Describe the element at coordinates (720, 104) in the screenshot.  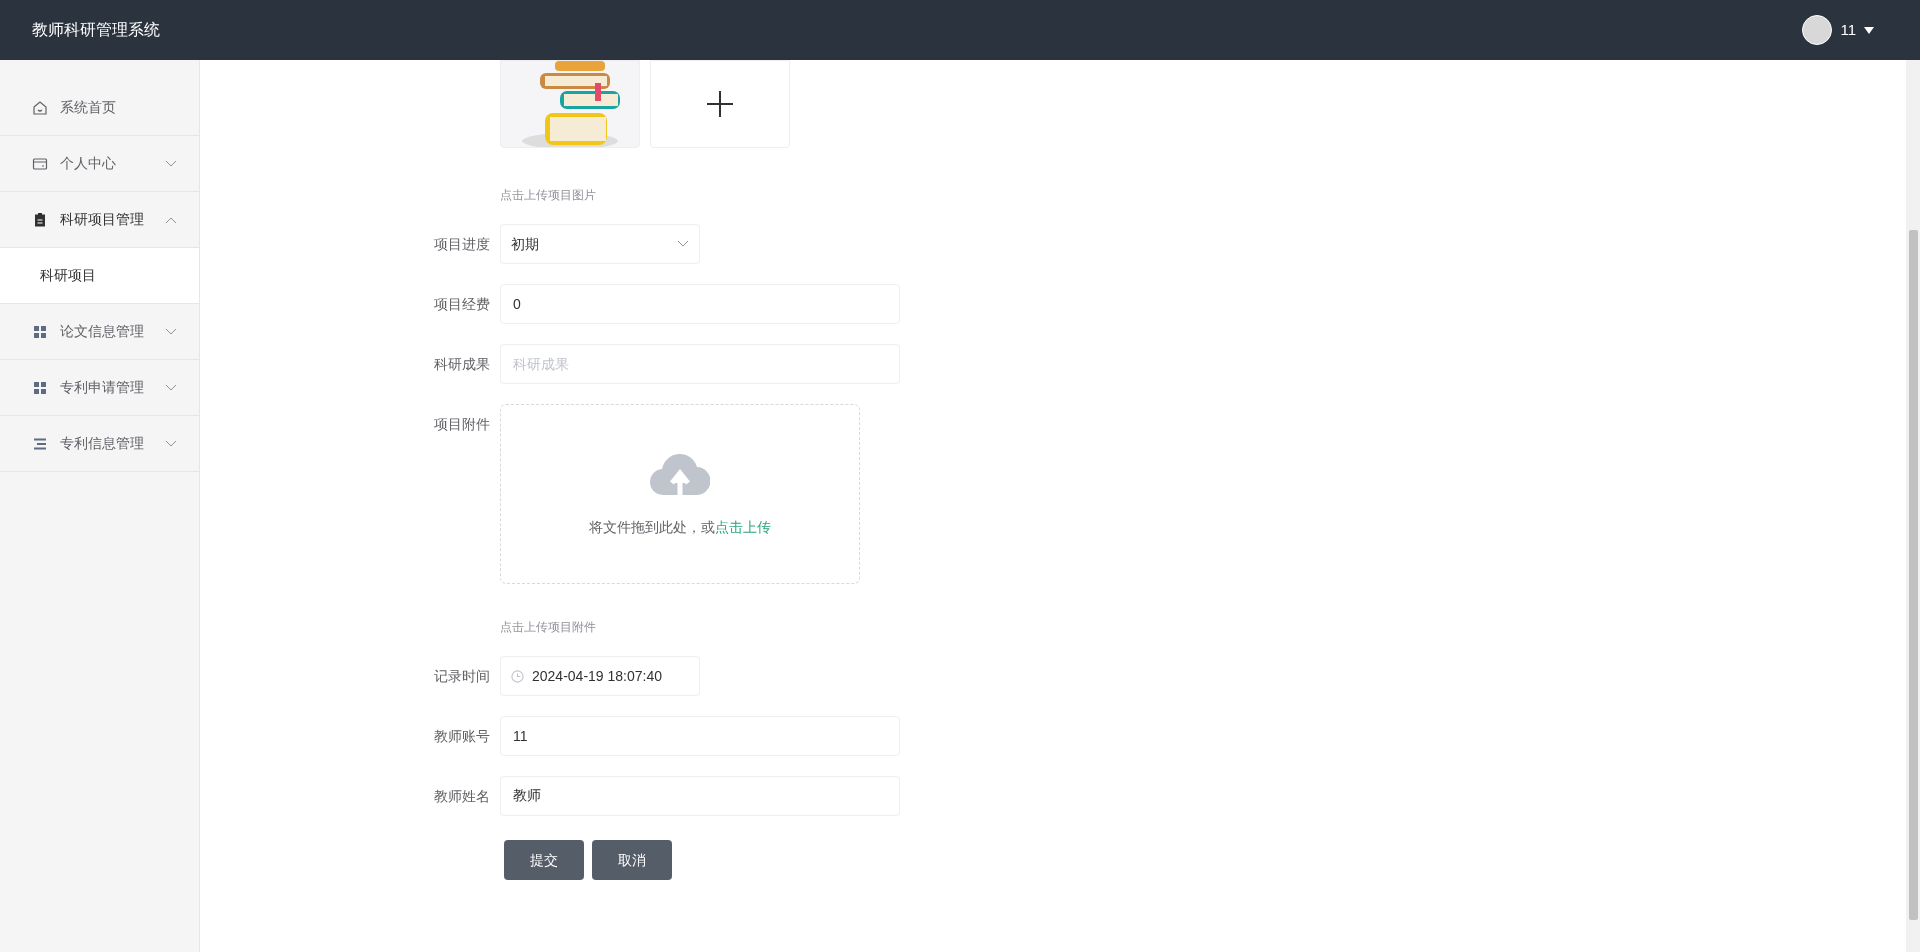
I see `plus-icon` at that location.